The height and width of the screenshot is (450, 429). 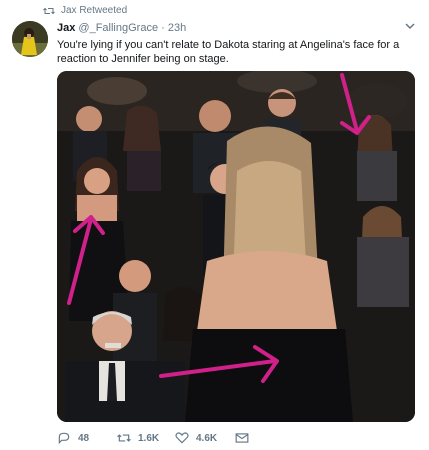 What do you see at coordinates (94, 10) in the screenshot?
I see `retweet-label: Jax Retweeted` at bounding box center [94, 10].